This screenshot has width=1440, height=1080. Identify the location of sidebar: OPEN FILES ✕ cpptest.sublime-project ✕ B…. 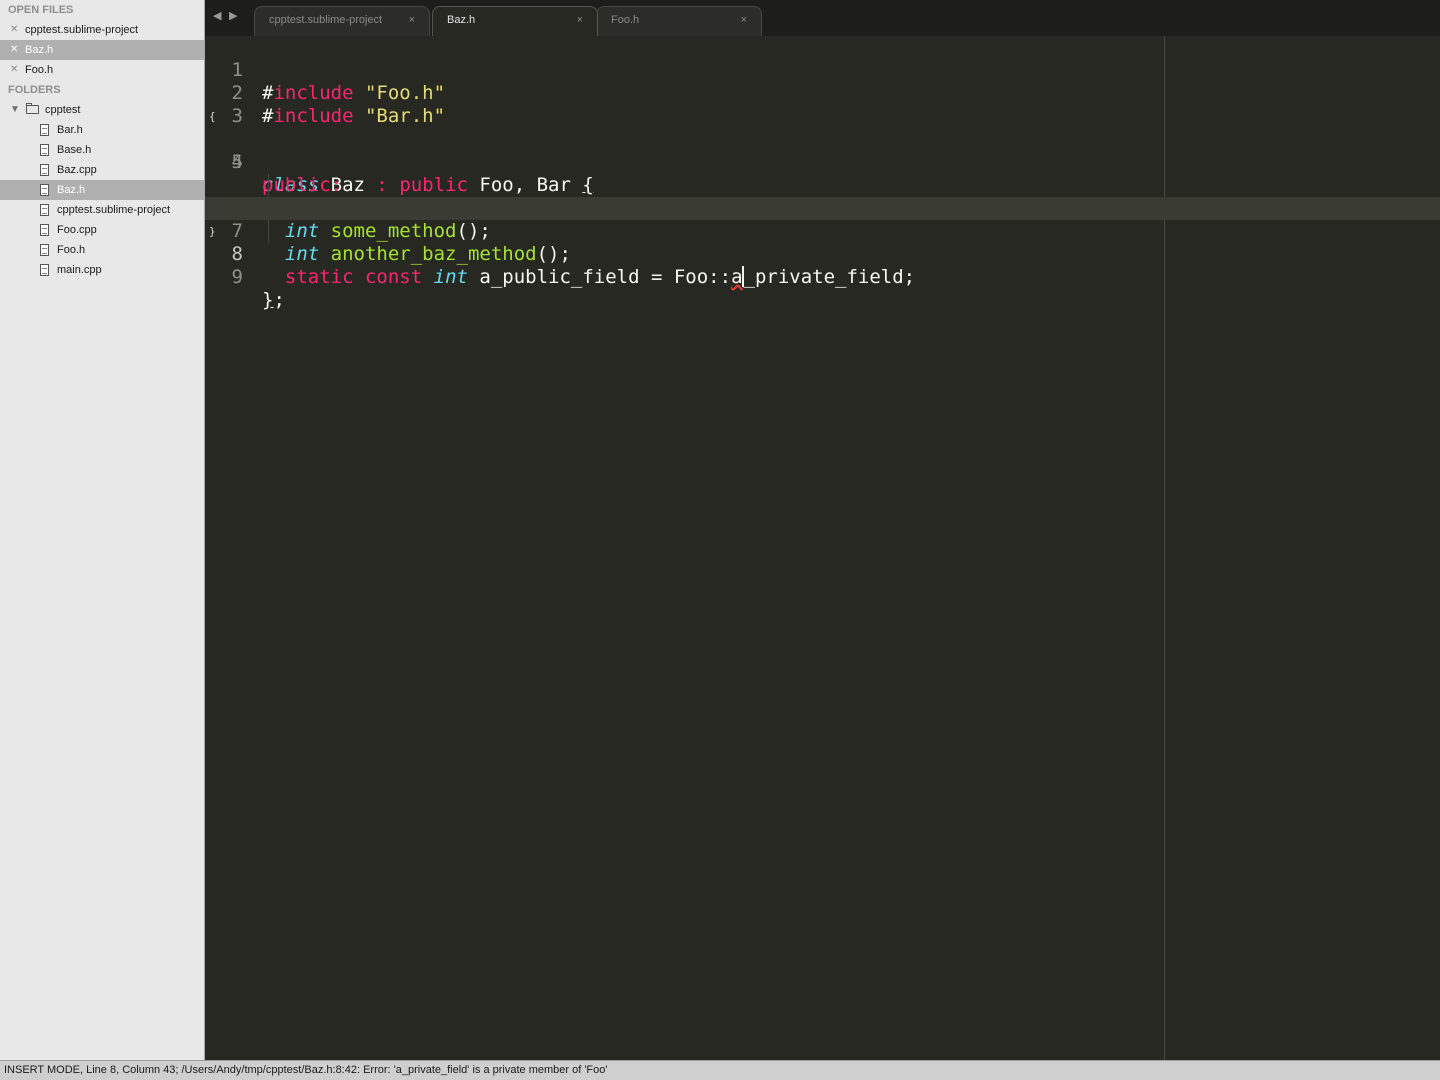
(102, 530).